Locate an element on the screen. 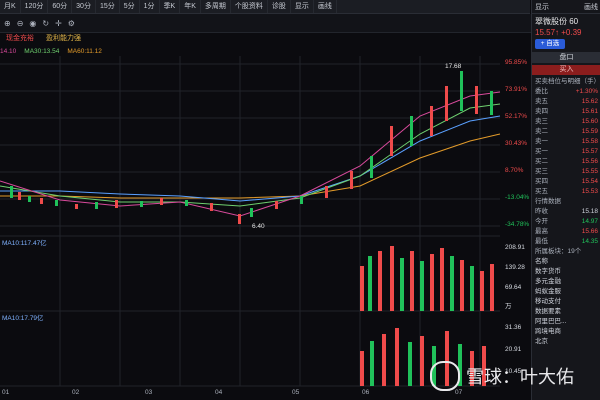  board-title: 所属板块：19个 is located at coordinates (566, 252).